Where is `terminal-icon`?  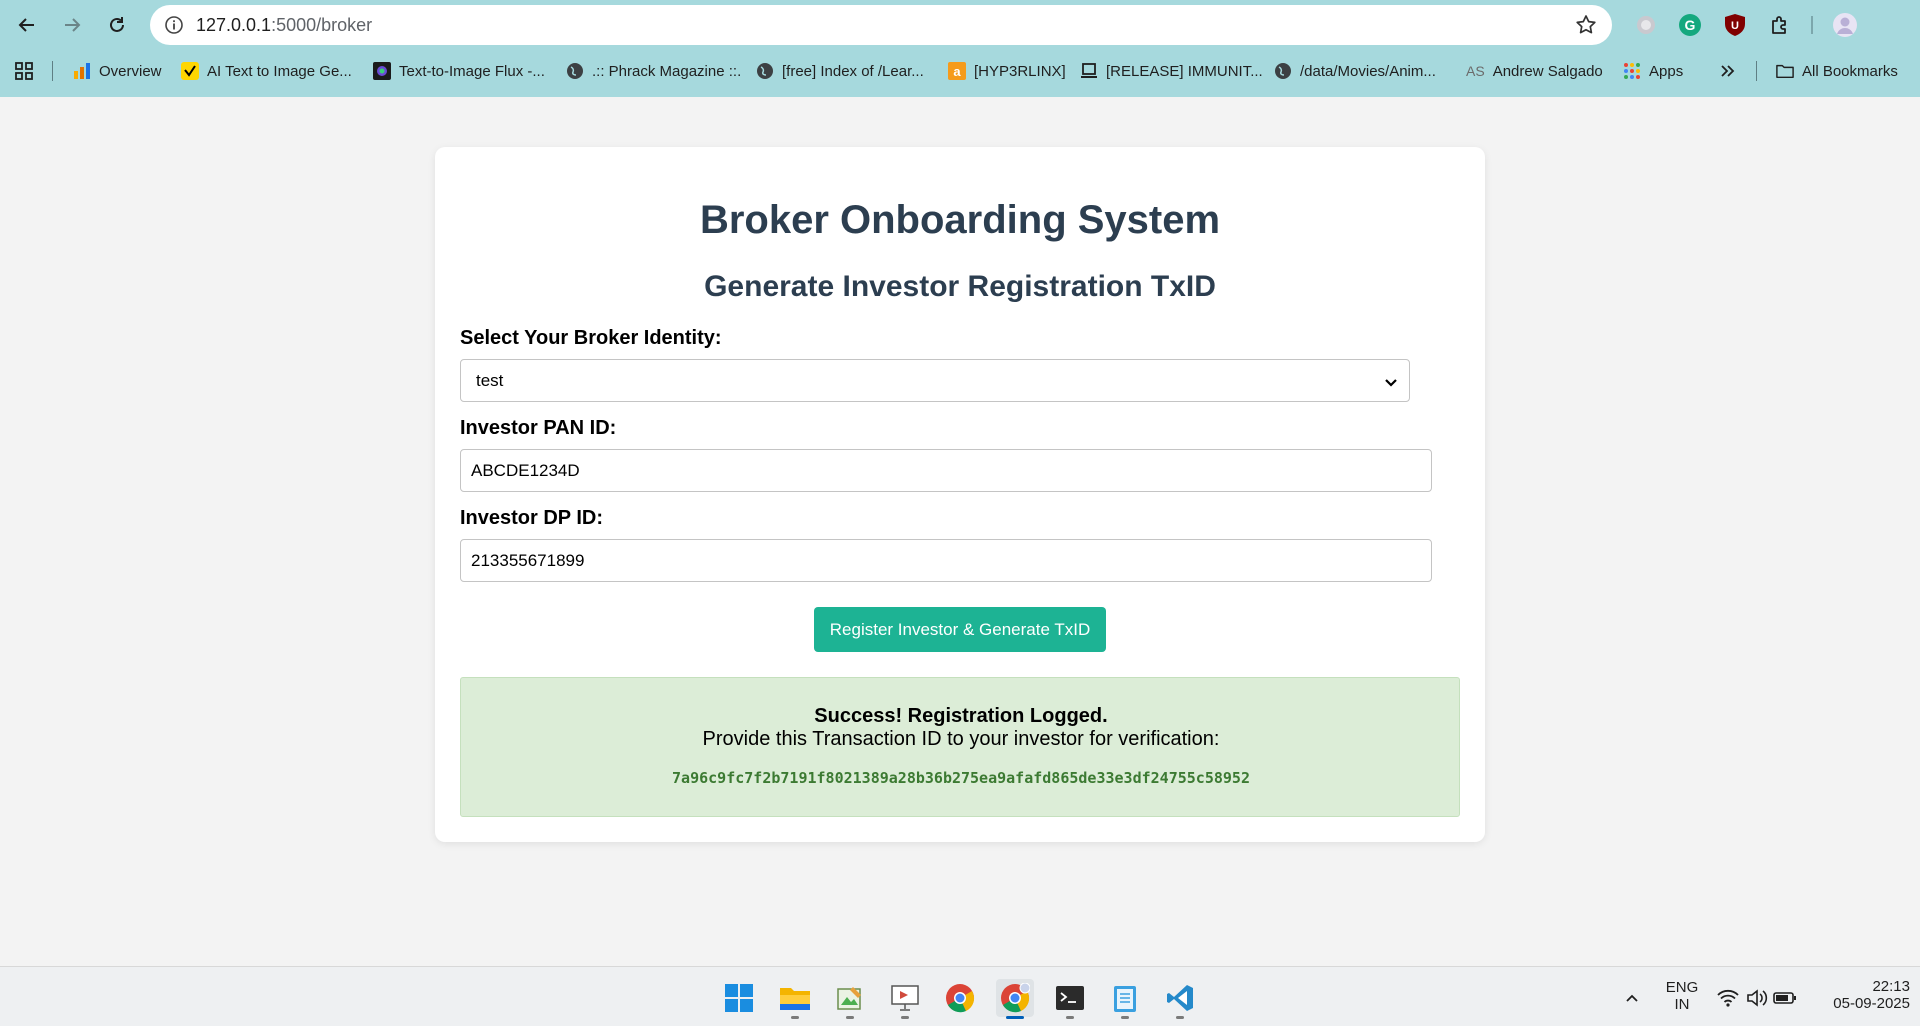
terminal-icon is located at coordinates (1070, 998).